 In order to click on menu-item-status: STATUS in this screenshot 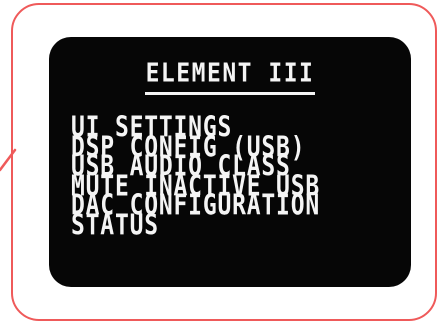, I will do `click(195, 225)`.